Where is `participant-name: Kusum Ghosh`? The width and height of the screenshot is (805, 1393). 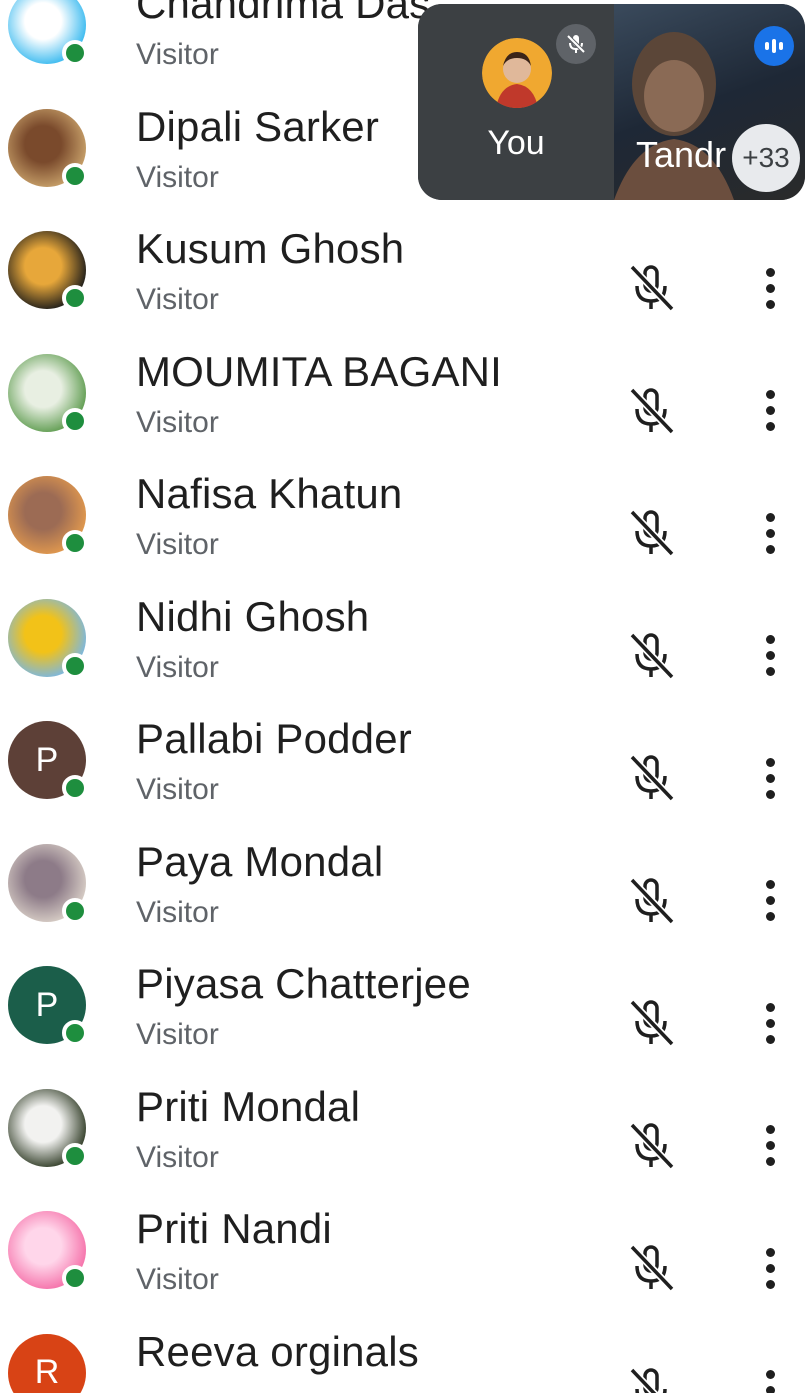 participant-name: Kusum Ghosh is located at coordinates (270, 248).